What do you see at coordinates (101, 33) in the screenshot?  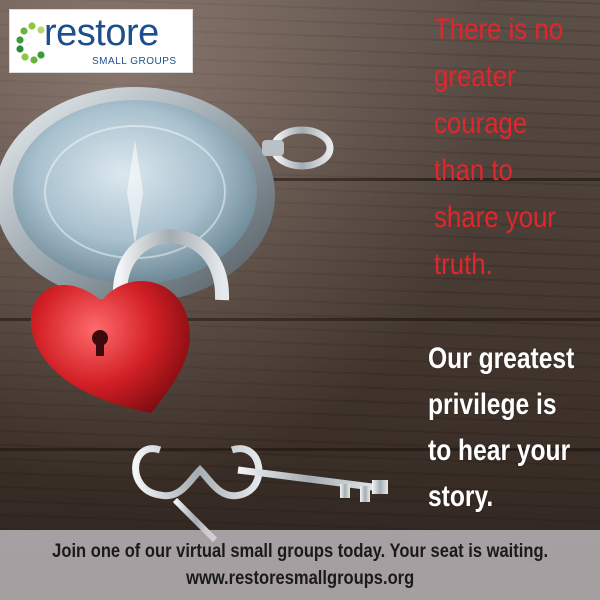 I see `logo-wordmark: restore` at bounding box center [101, 33].